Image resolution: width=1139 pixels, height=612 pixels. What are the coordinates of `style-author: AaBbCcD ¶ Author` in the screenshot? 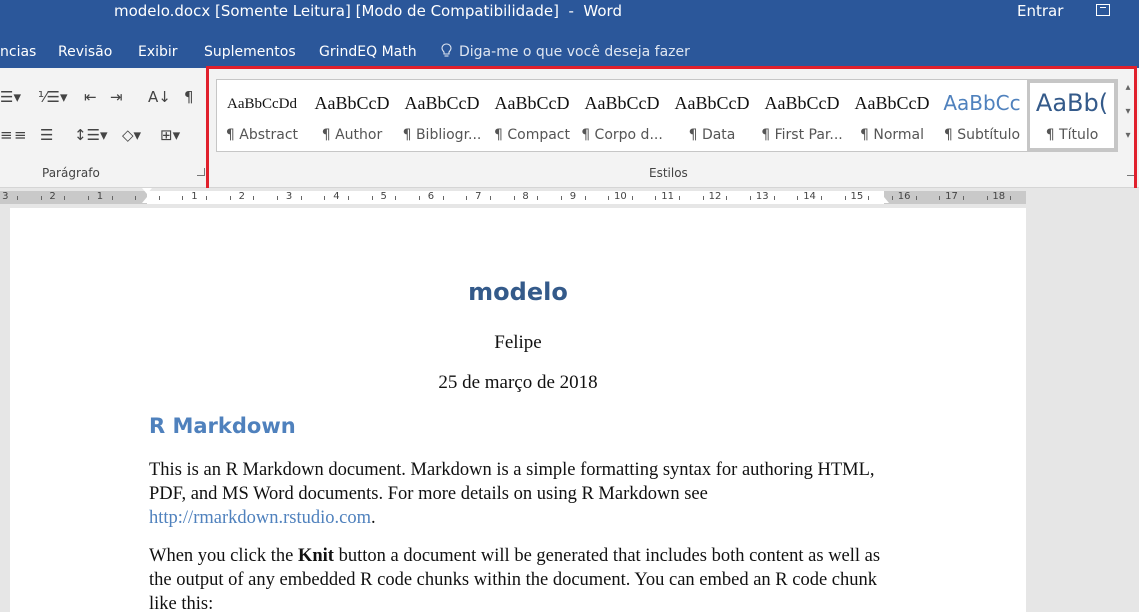 It's located at (352, 115).